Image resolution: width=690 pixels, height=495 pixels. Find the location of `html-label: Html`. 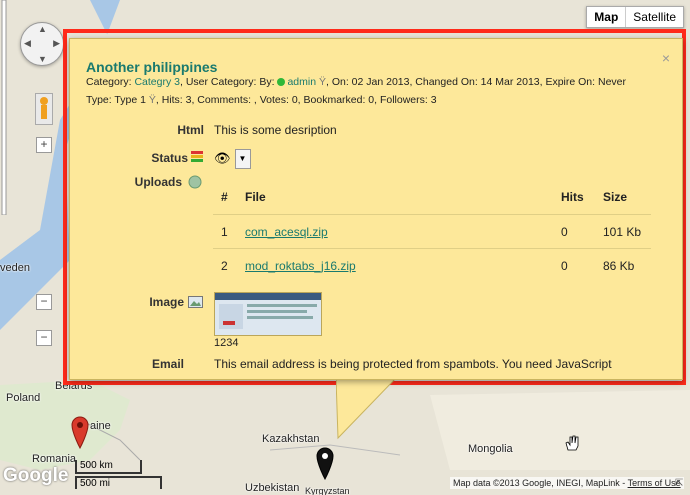

html-label: Html is located at coordinates (190, 130).